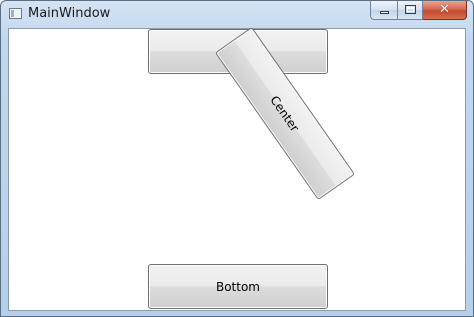 This screenshot has width=474, height=317. Describe the element at coordinates (69, 13) in the screenshot. I see `window-title: MainWindow` at that location.